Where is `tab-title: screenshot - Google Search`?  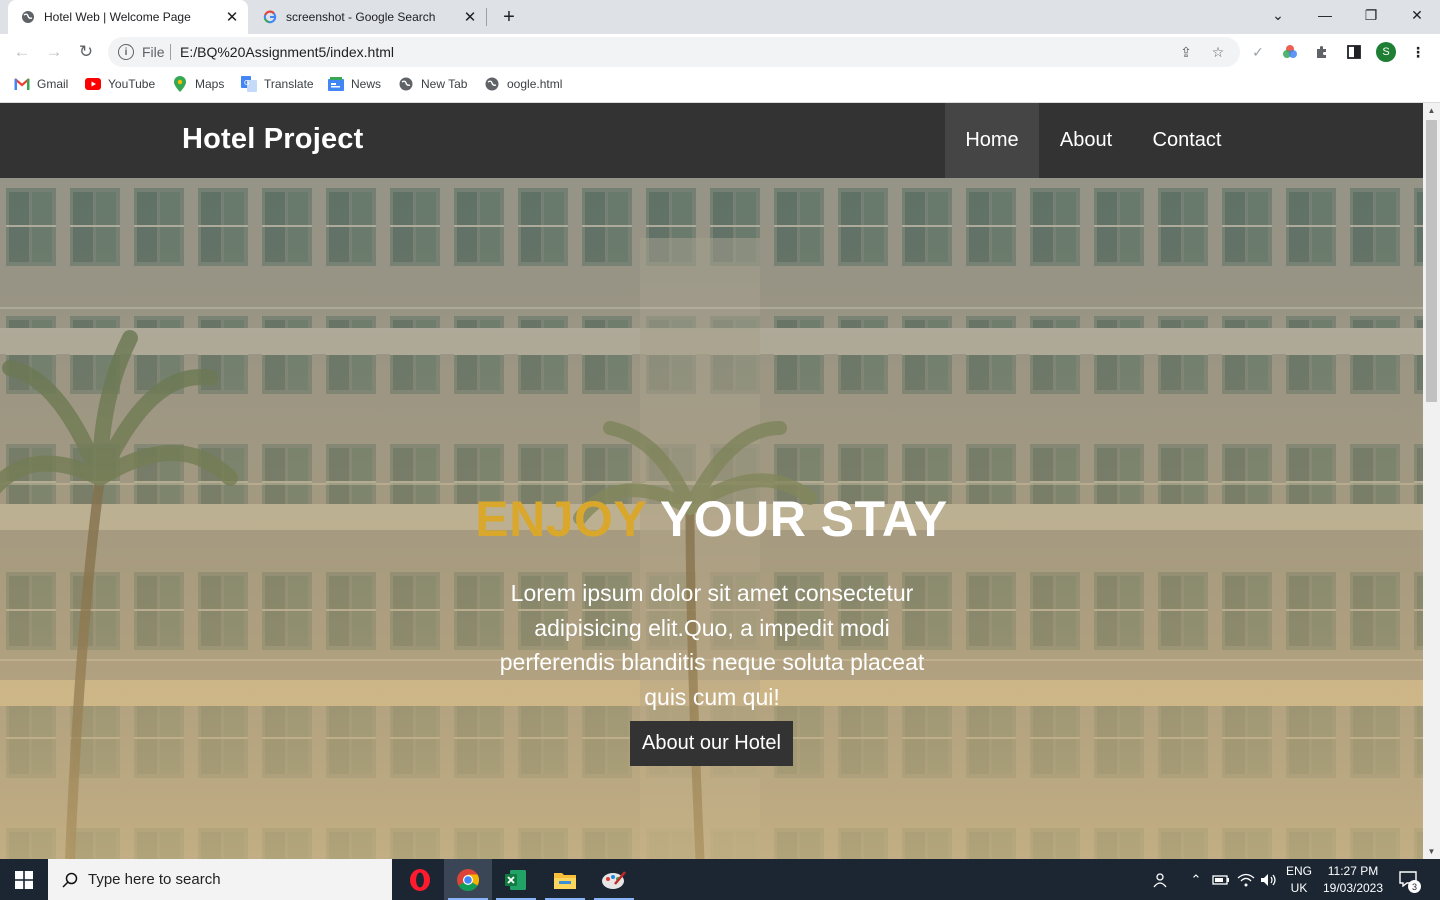
tab-title: screenshot - Google Search is located at coordinates (361, 17).